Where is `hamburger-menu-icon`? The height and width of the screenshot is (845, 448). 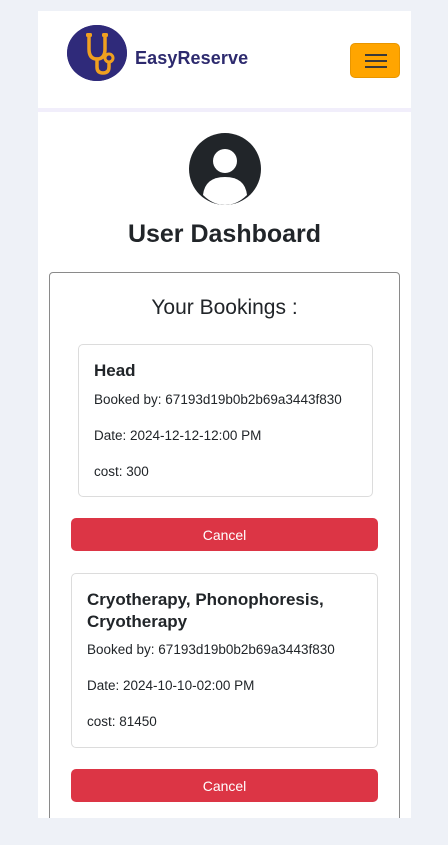
hamburger-menu-icon is located at coordinates (376, 55).